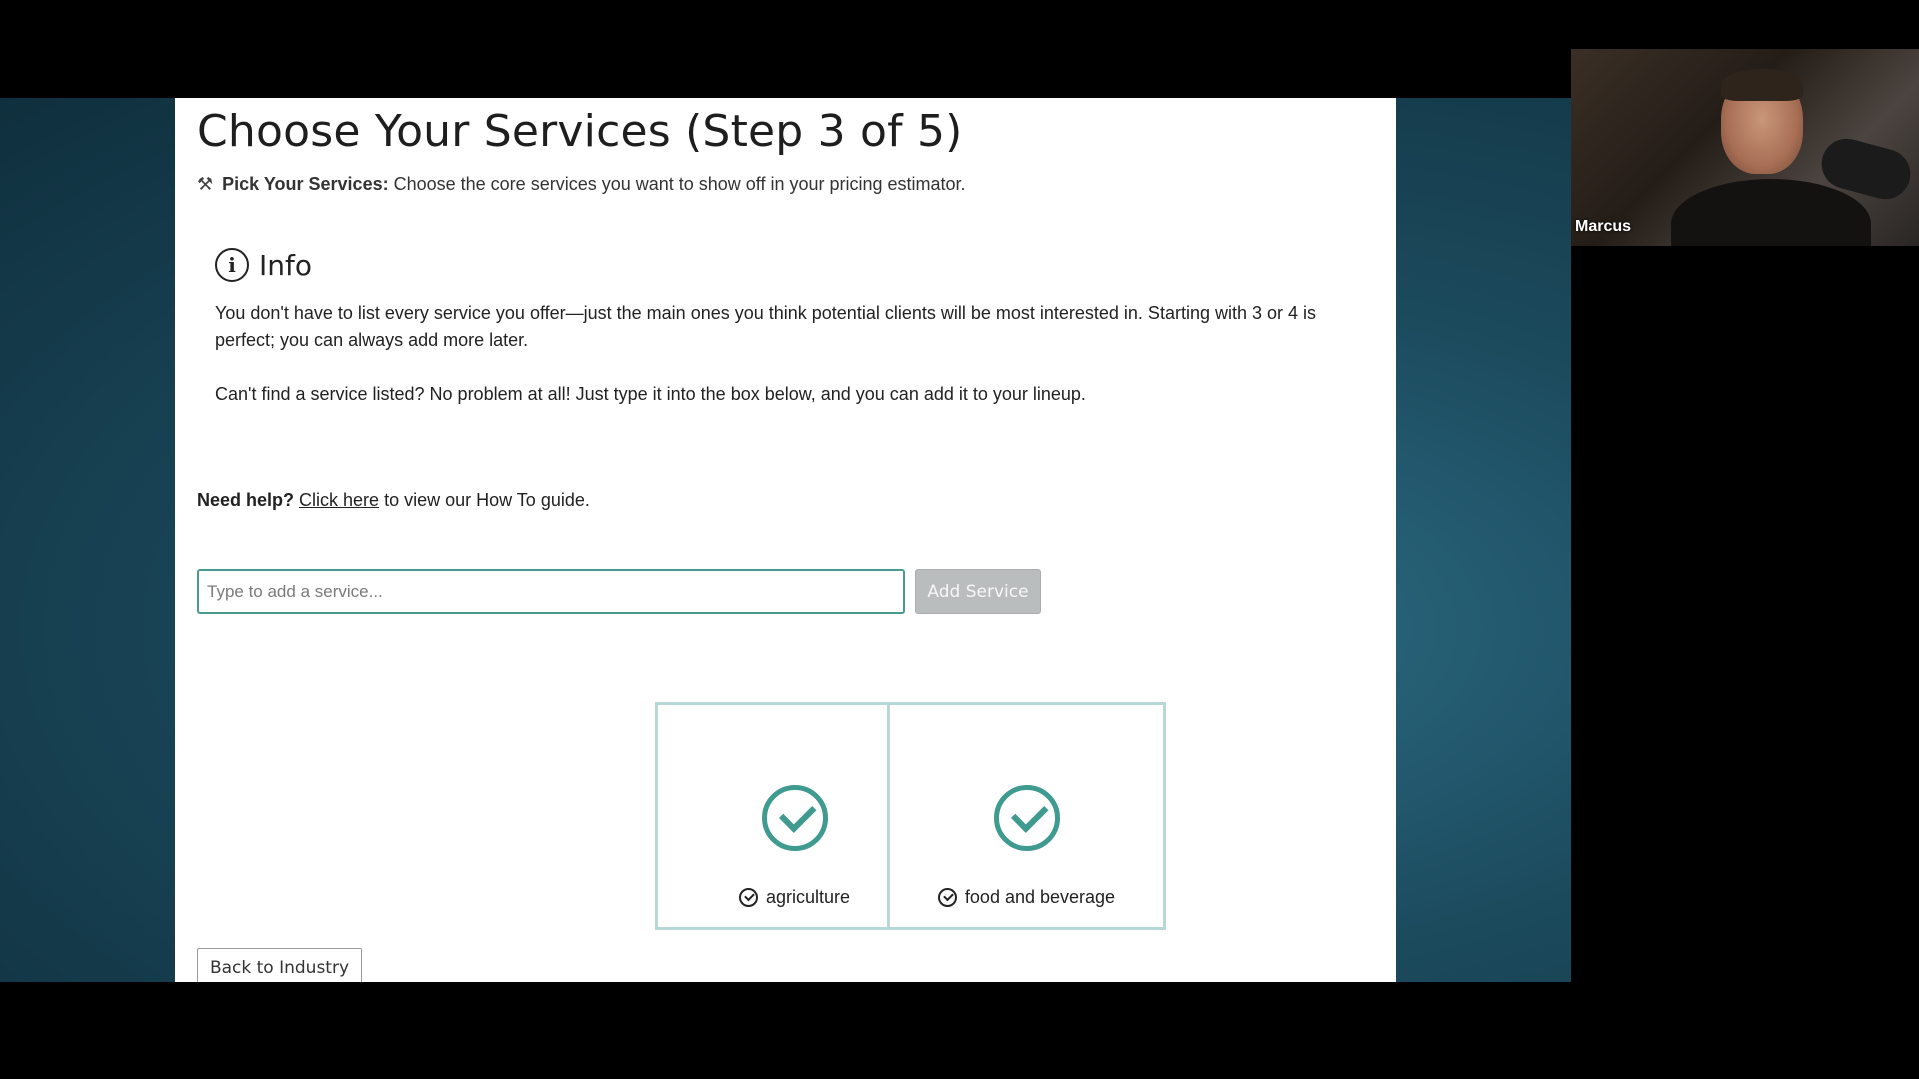 Image resolution: width=1919 pixels, height=1079 pixels. What do you see at coordinates (339, 500) in the screenshot?
I see `how-to-guide-link: Click here` at bounding box center [339, 500].